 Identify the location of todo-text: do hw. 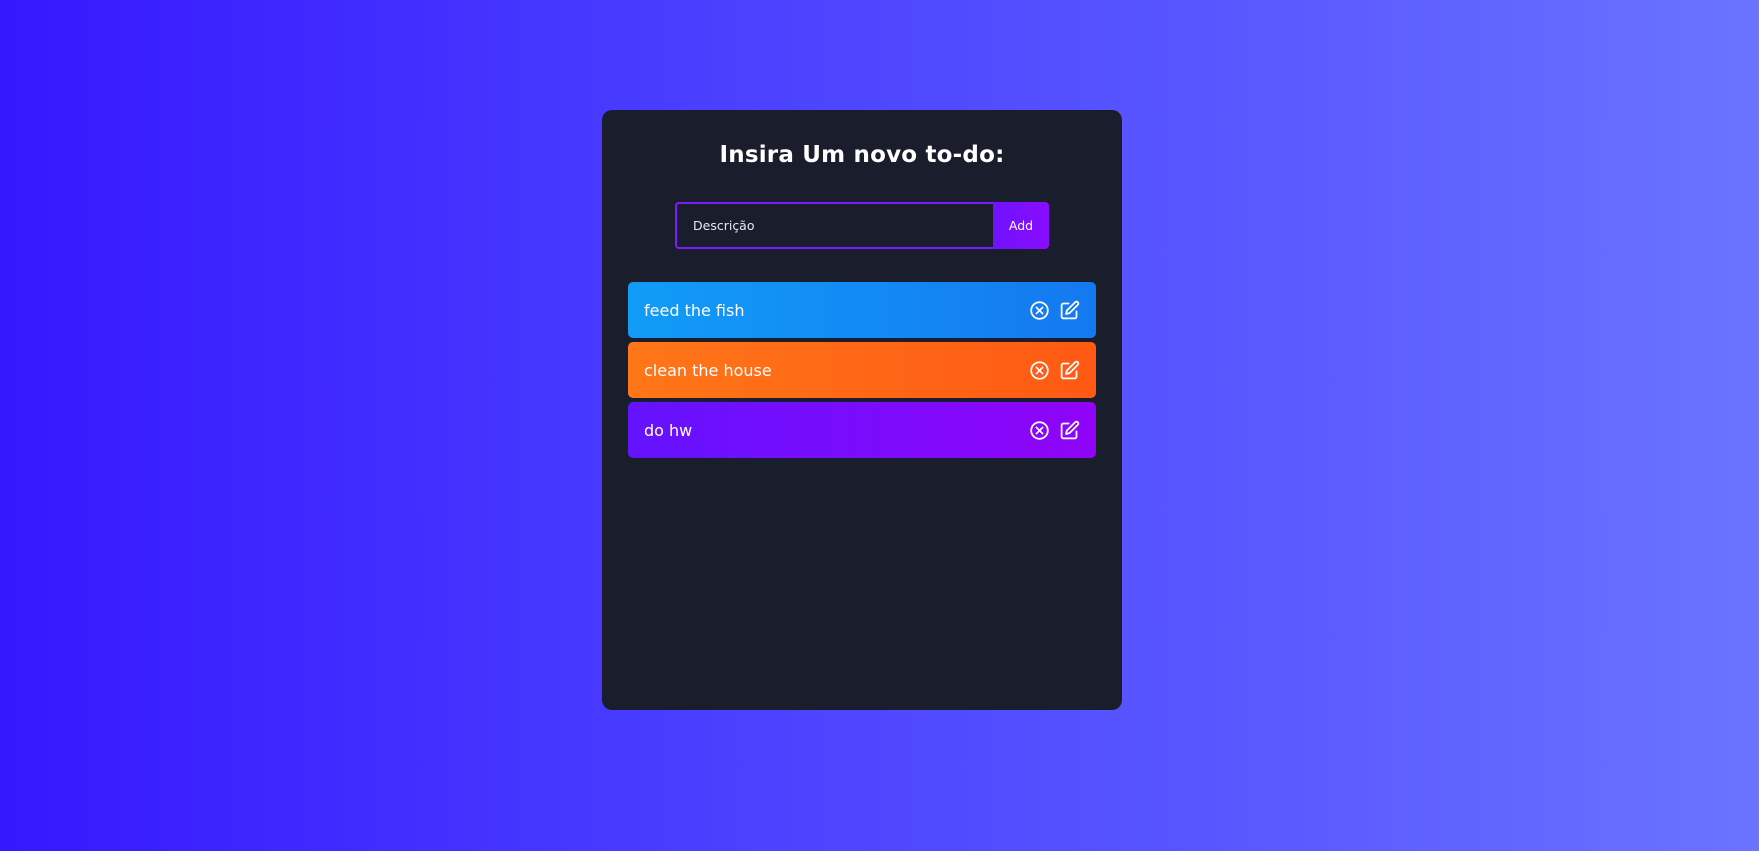
(668, 430).